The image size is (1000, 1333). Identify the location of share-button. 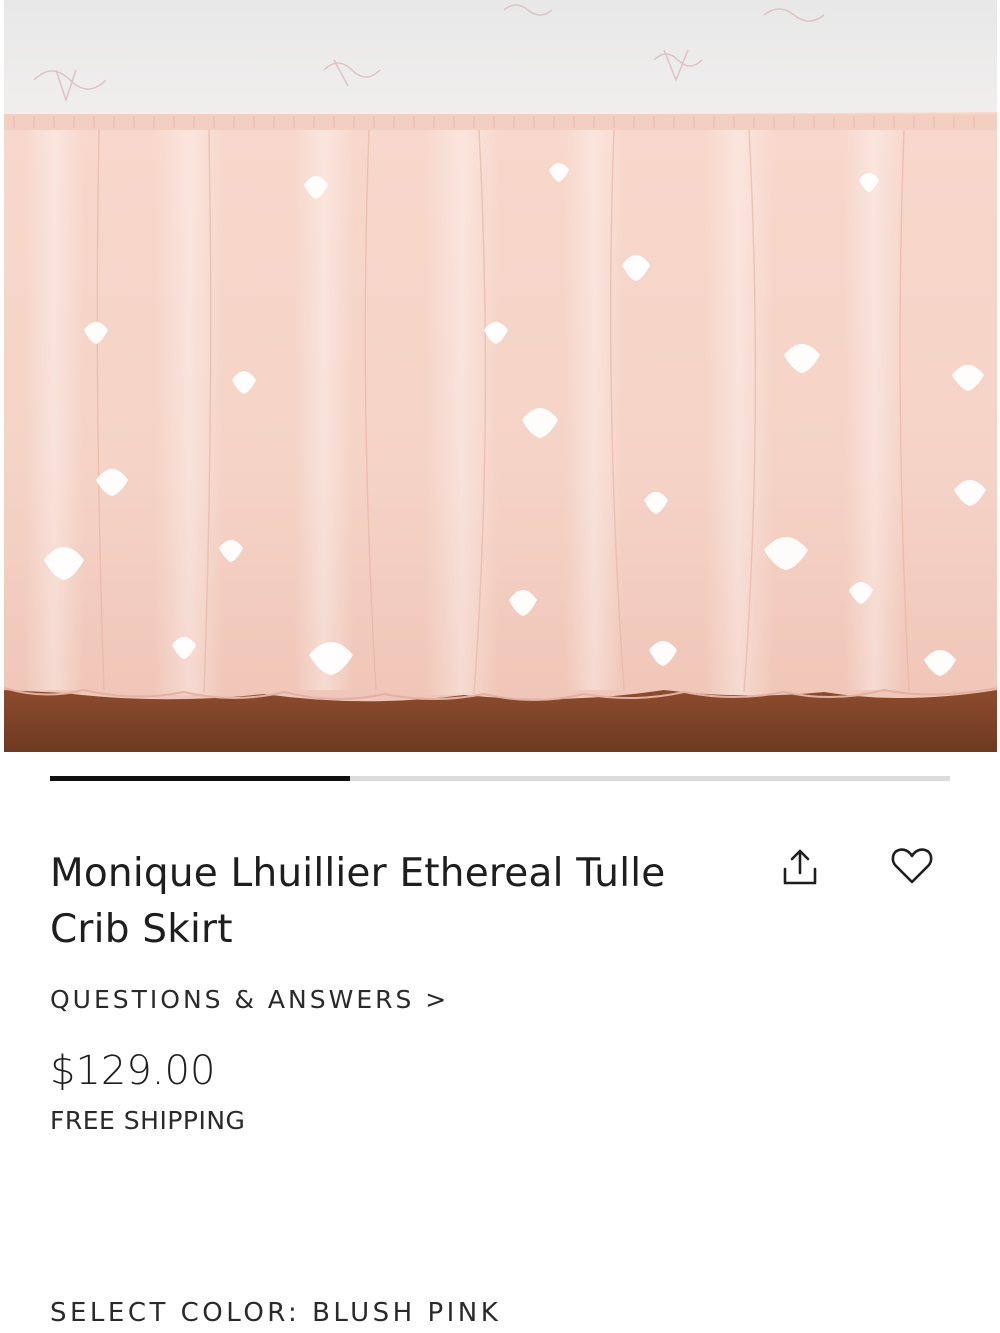
(800, 870).